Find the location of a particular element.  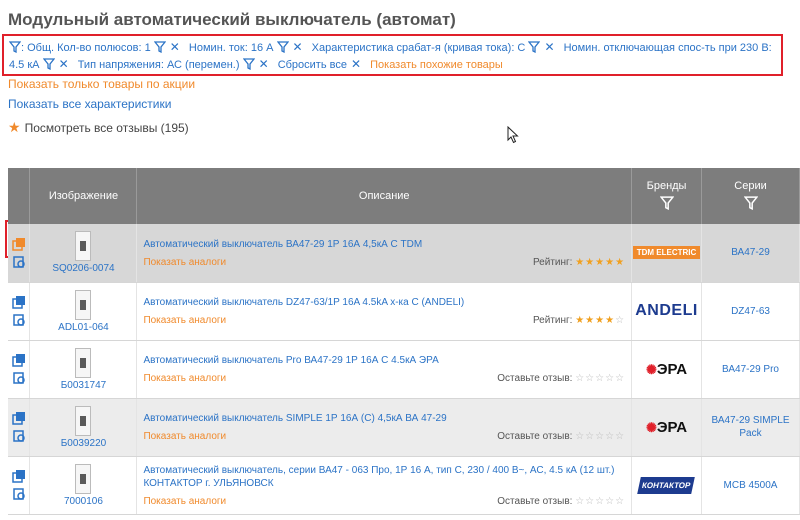

actions-header is located at coordinates (19, 196).